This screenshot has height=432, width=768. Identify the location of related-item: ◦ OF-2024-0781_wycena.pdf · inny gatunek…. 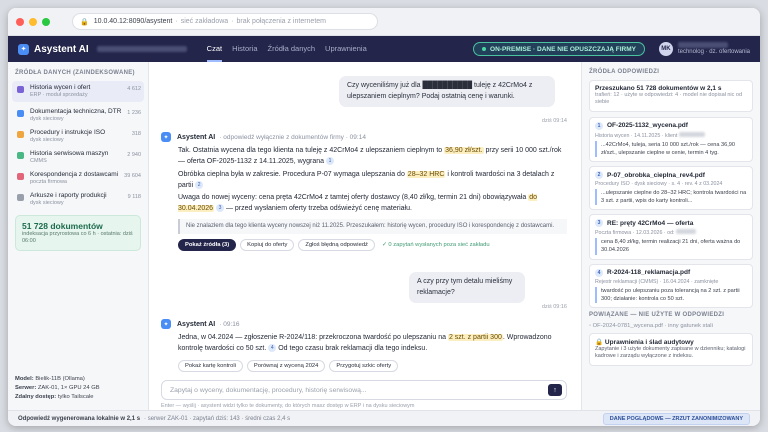
(671, 326).